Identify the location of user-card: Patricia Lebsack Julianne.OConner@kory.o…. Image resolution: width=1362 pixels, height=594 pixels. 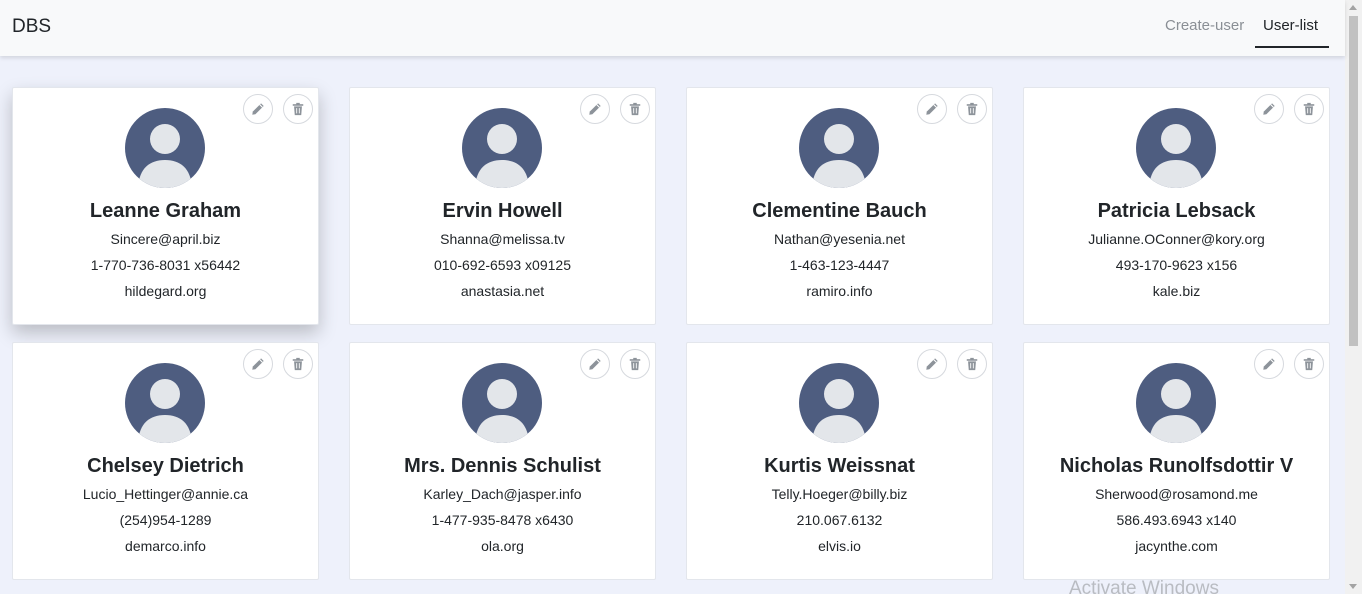
(1176, 206).